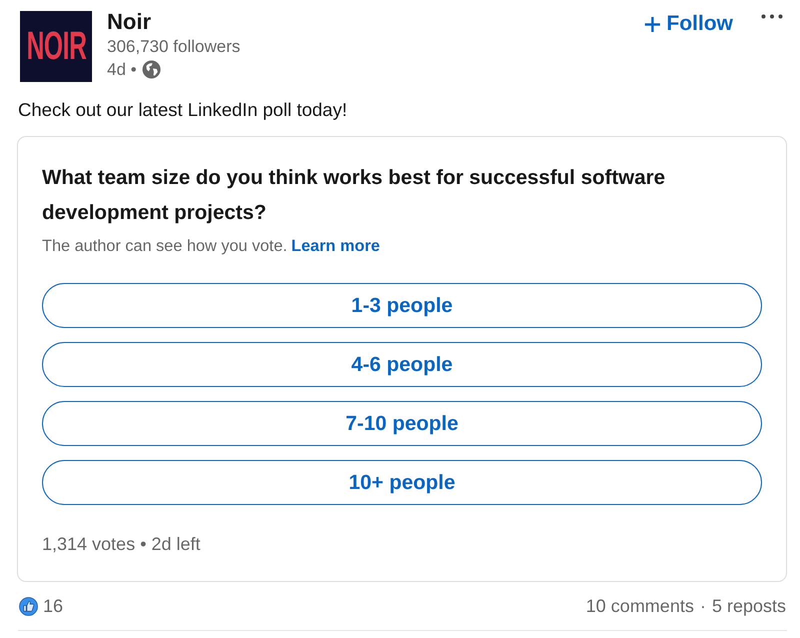 This screenshot has width=800, height=638. Describe the element at coordinates (688, 24) in the screenshot. I see `follow-button: Follow` at that location.